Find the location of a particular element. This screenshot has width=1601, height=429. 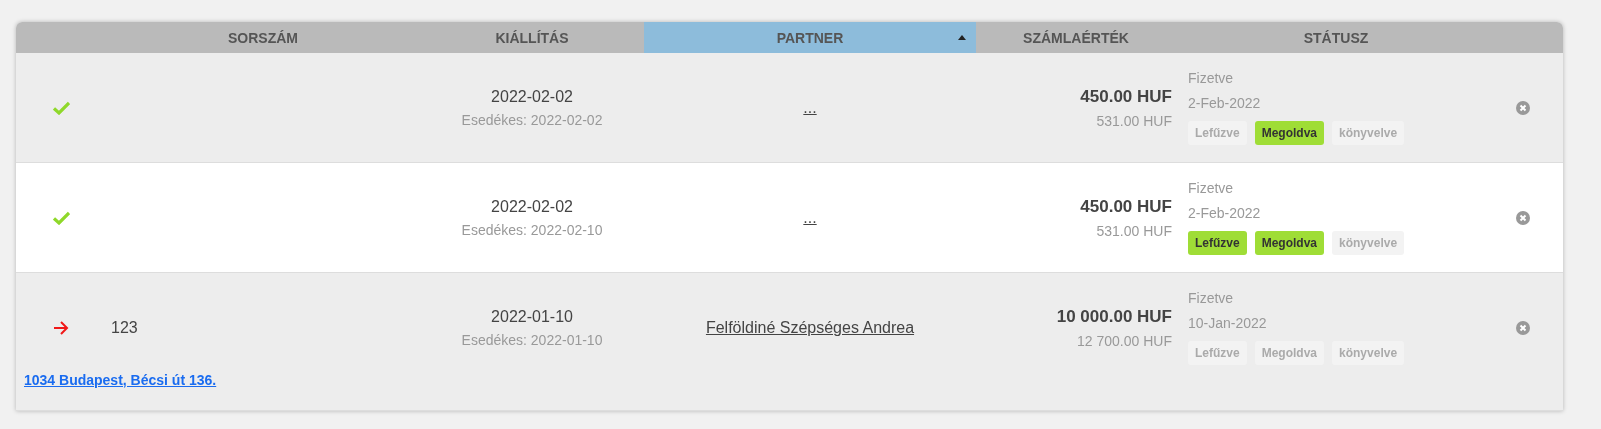

due-date: Esedékes: 2022-01-10 is located at coordinates (532, 339).